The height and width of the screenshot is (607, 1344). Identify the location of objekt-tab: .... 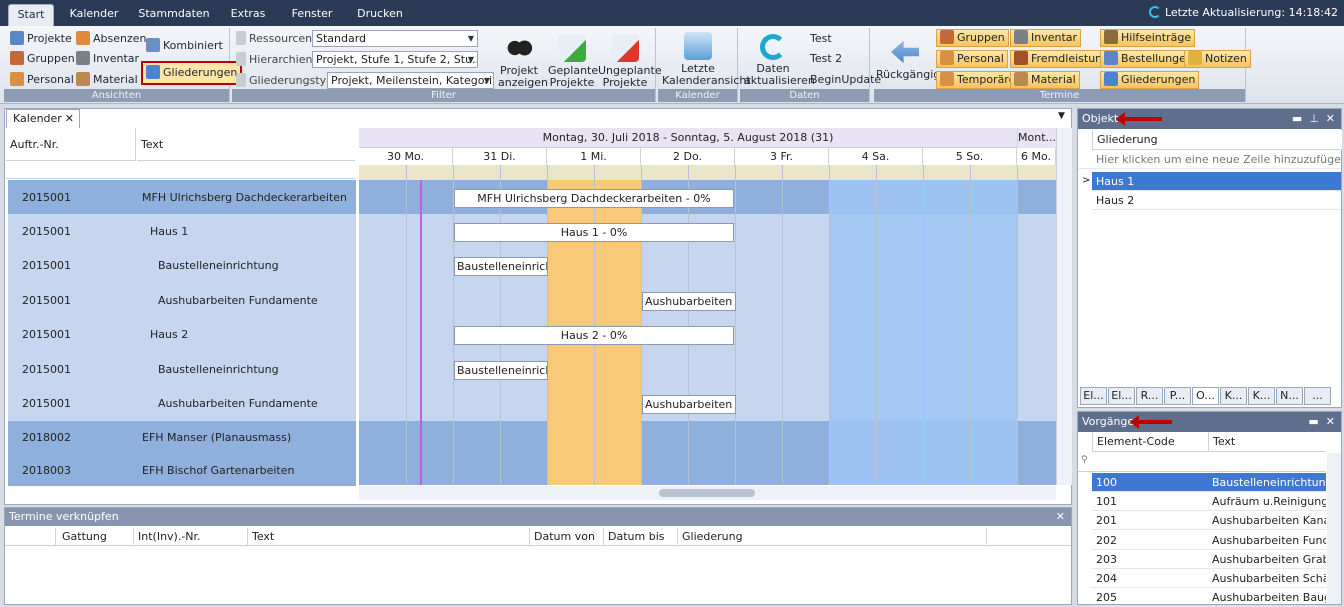
(1317, 396).